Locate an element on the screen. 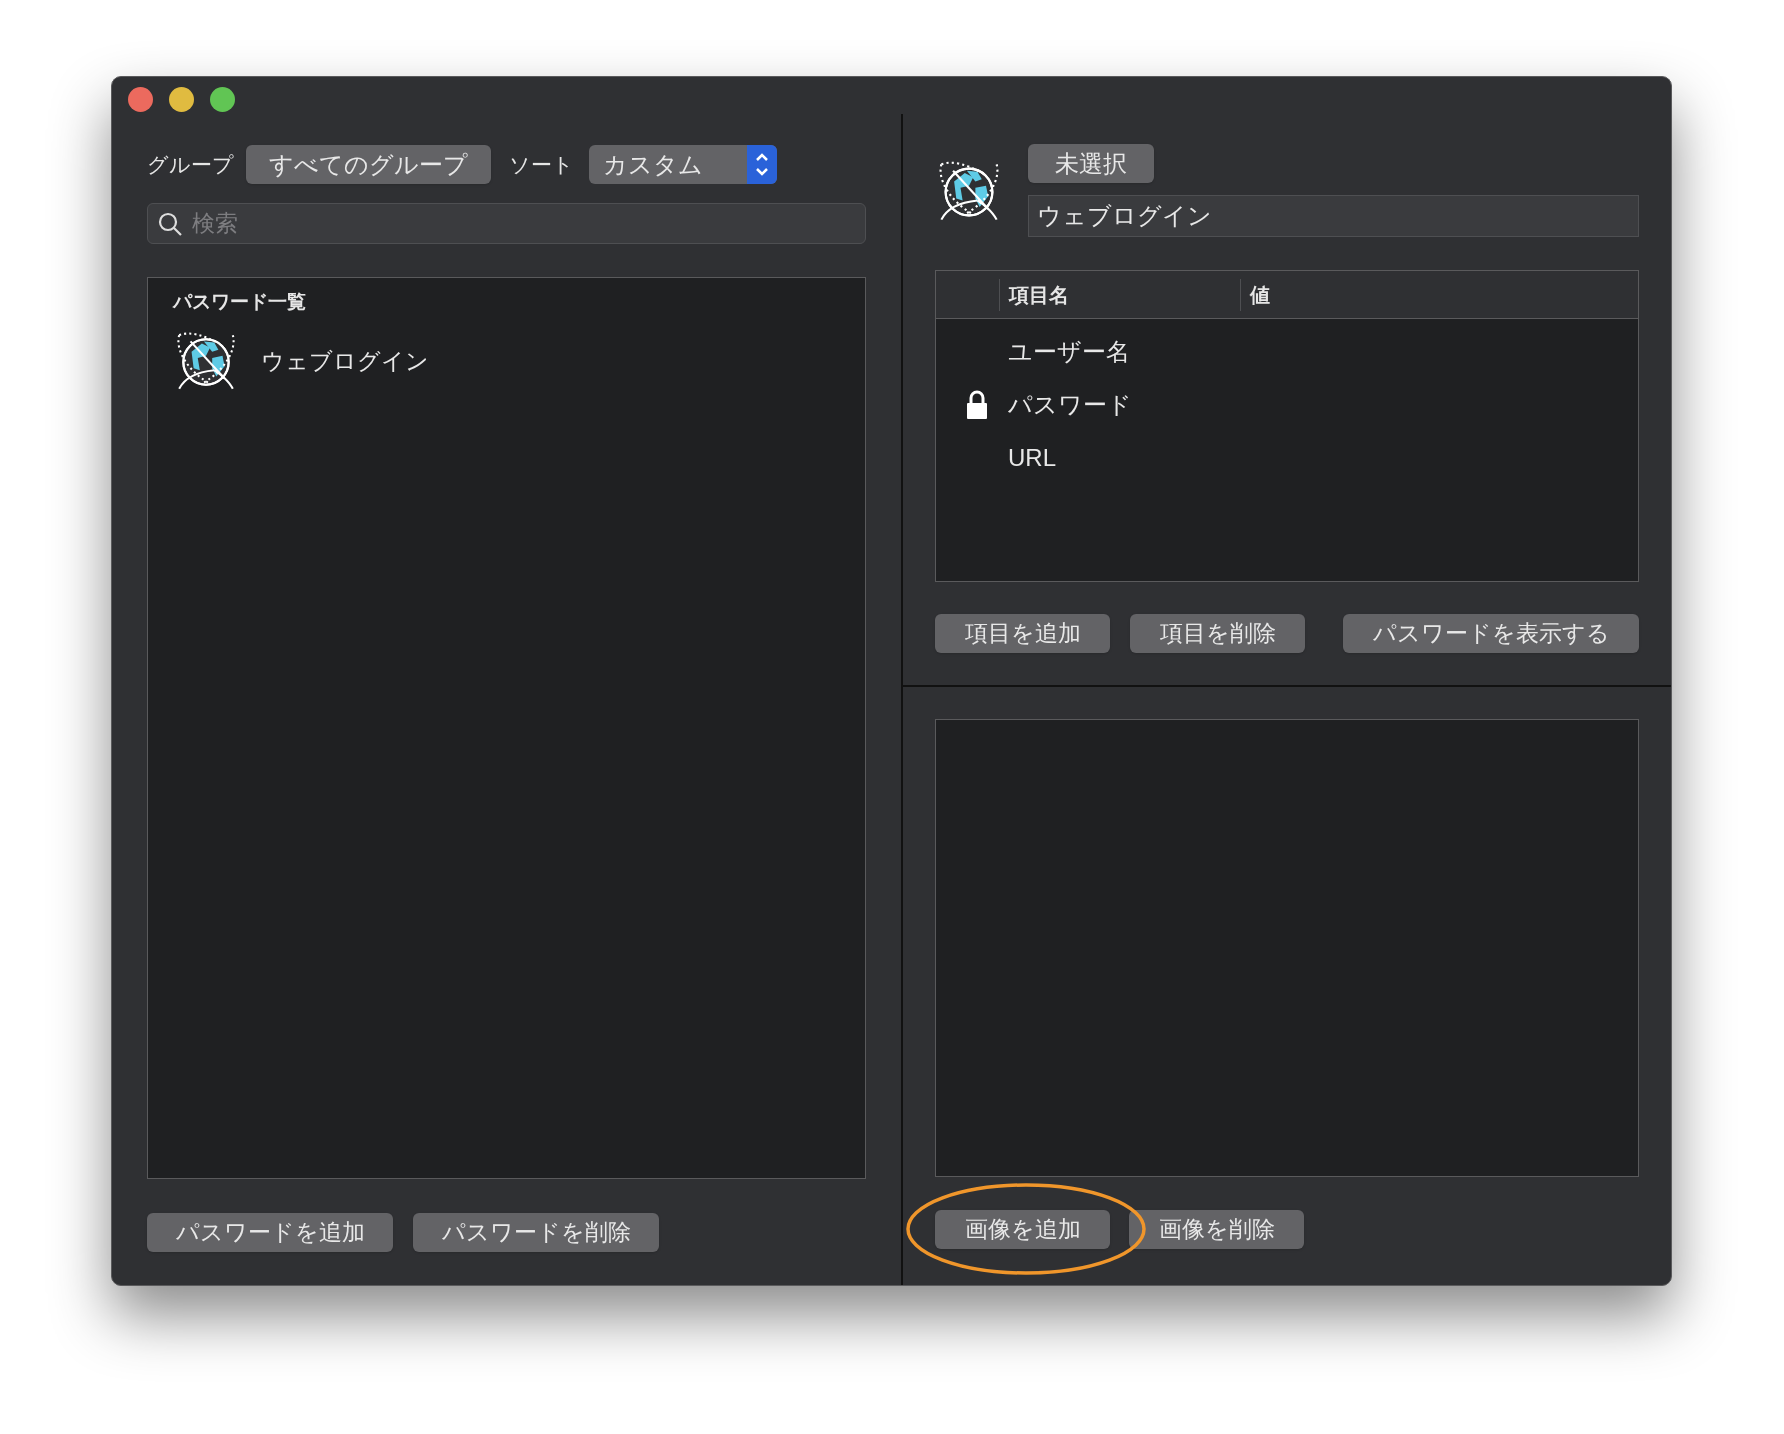 This screenshot has height=1434, width=1784. column-header: 値 is located at coordinates (1260, 294).